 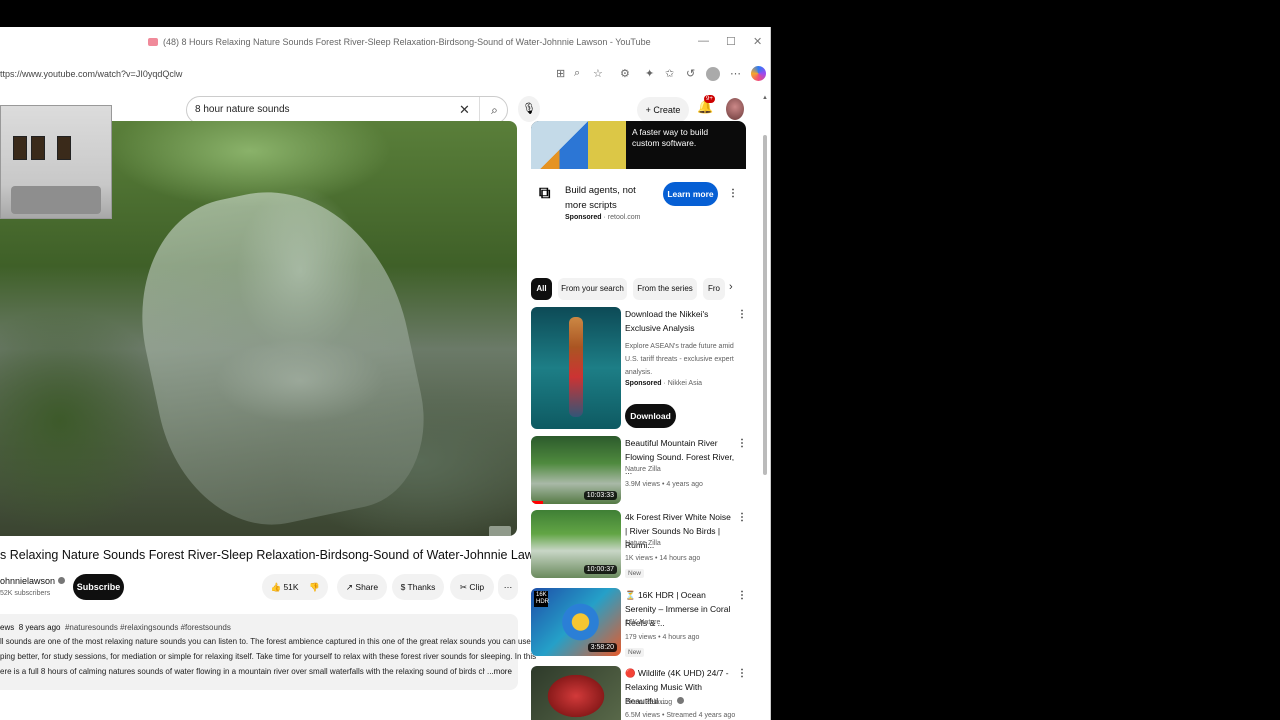 I want to click on chip-all: All, so click(x=541, y=289).